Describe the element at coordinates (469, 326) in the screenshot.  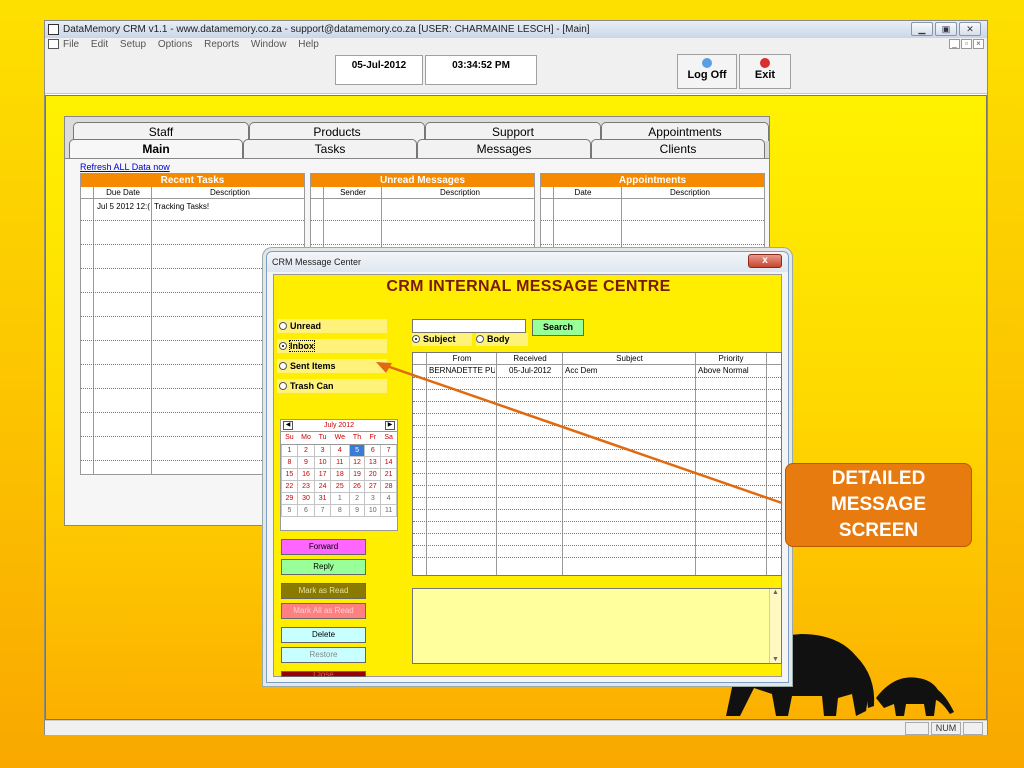
I see `search-input` at that location.